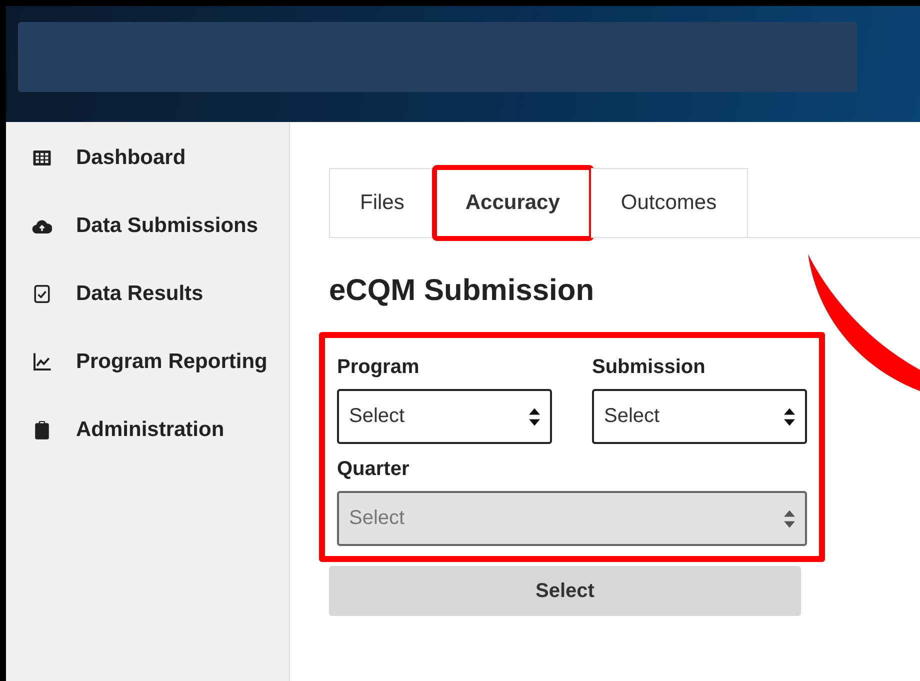 This screenshot has width=920, height=681. Describe the element at coordinates (462, 291) in the screenshot. I see `page-heading: eCQM Submission` at that location.